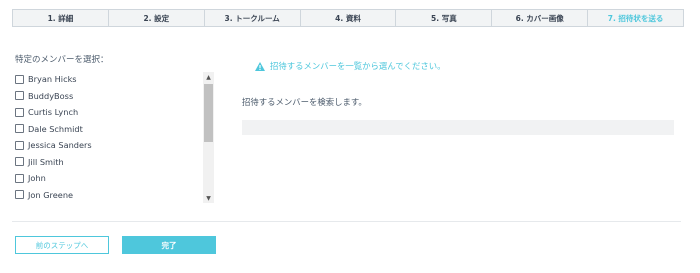  I want to click on member-item: Curtis Lynch, so click(46, 112).